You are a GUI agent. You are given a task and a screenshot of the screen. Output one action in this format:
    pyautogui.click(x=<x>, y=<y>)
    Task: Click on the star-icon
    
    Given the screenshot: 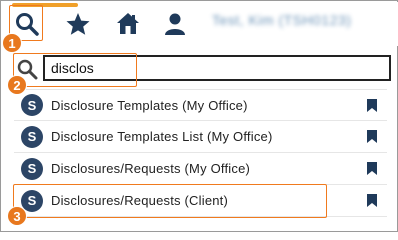 What is the action you would take?
    pyautogui.click(x=78, y=24)
    